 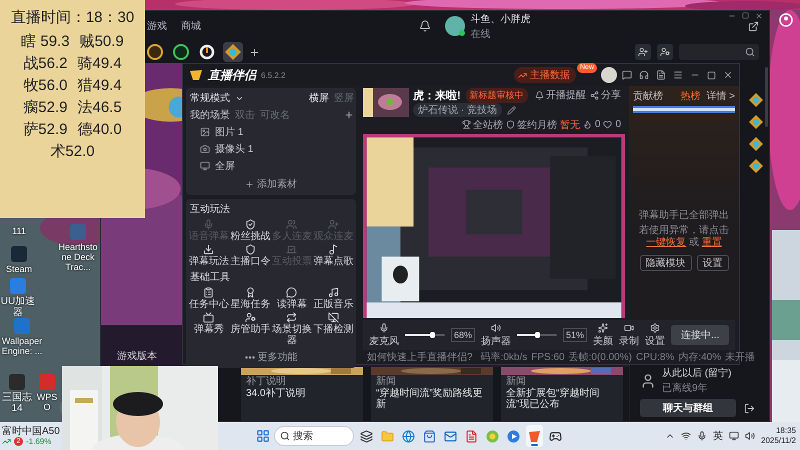 I want to click on ring-icon, so click(x=207, y=52).